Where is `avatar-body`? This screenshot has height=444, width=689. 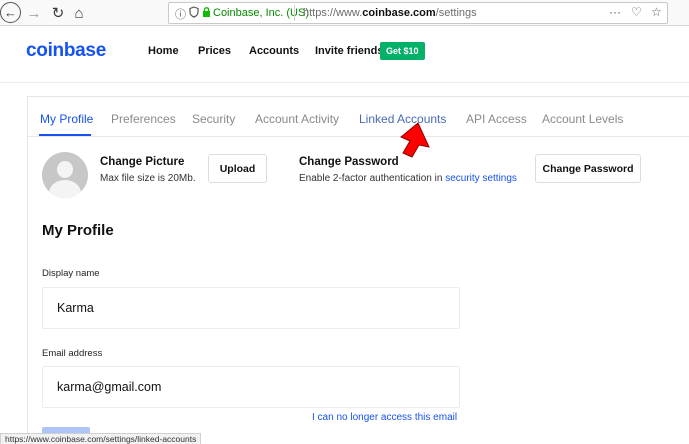 avatar-body is located at coordinates (65, 189).